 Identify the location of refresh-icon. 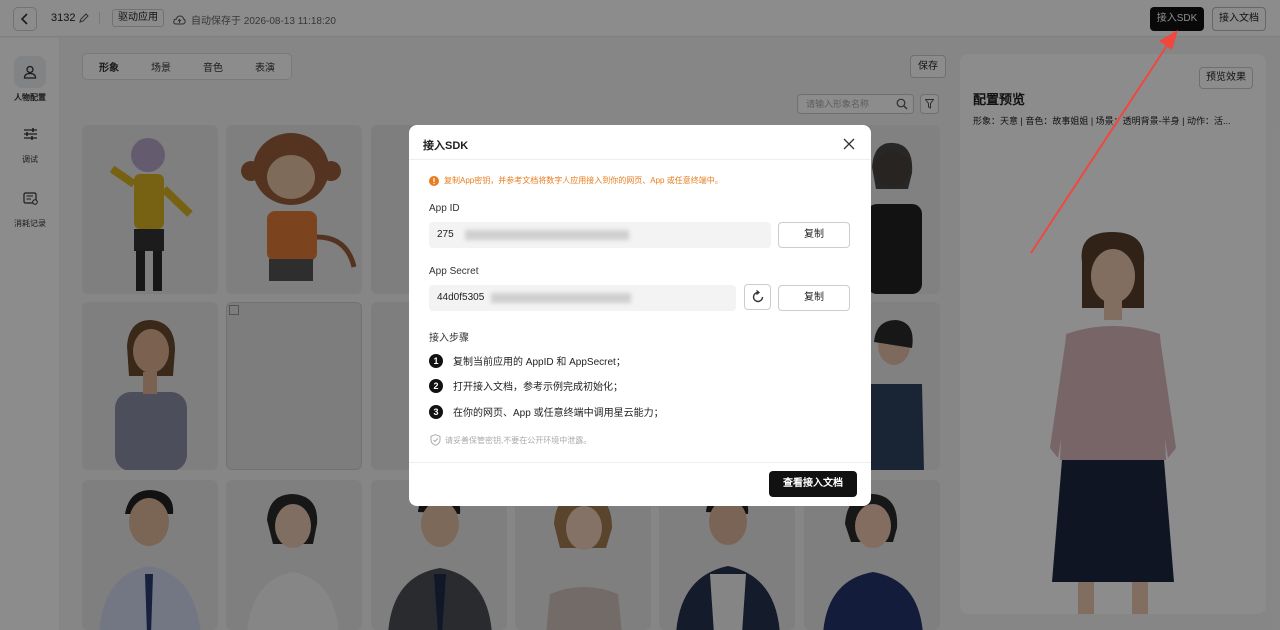
(757, 296).